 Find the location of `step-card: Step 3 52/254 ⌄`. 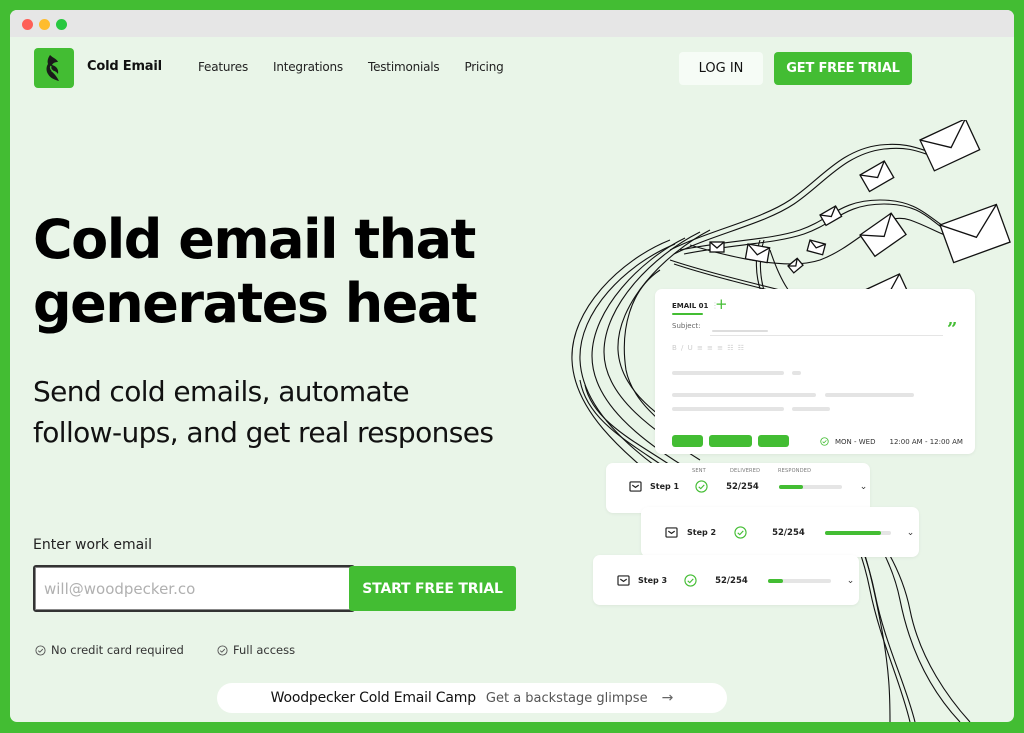

step-card: Step 3 52/254 ⌄ is located at coordinates (726, 580).